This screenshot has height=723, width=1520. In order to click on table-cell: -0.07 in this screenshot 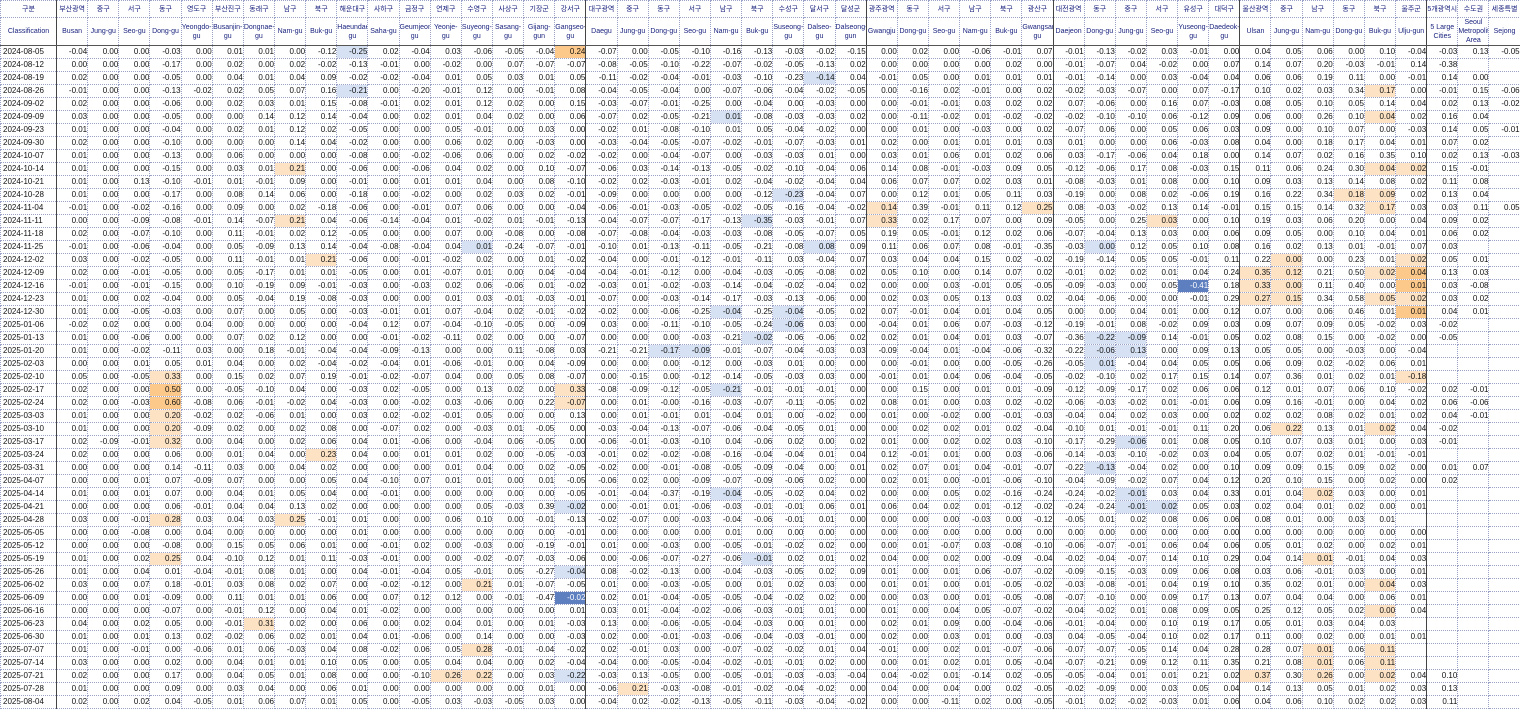, I will do `click(726, 91)`.